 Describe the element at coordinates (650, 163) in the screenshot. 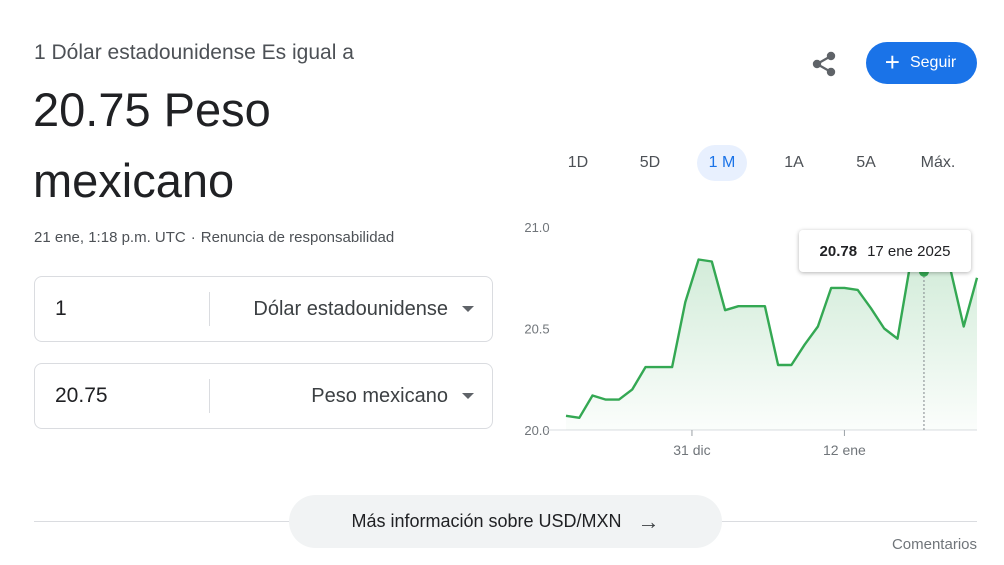

I see `range-tab-5d: 5D` at that location.